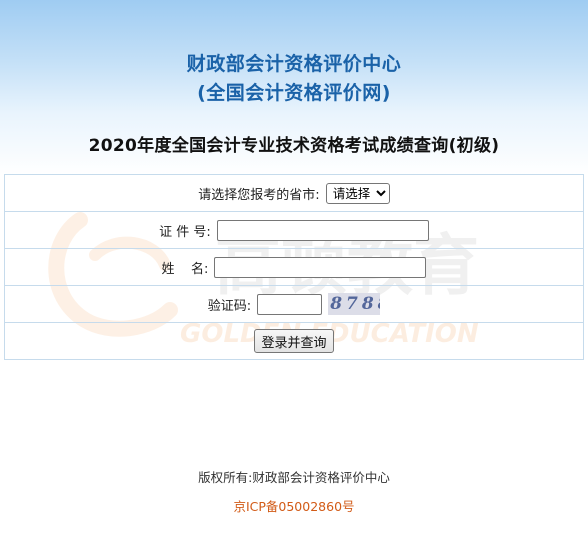  I want to click on org-name: 财政部会计资格评价中心, so click(294, 64).